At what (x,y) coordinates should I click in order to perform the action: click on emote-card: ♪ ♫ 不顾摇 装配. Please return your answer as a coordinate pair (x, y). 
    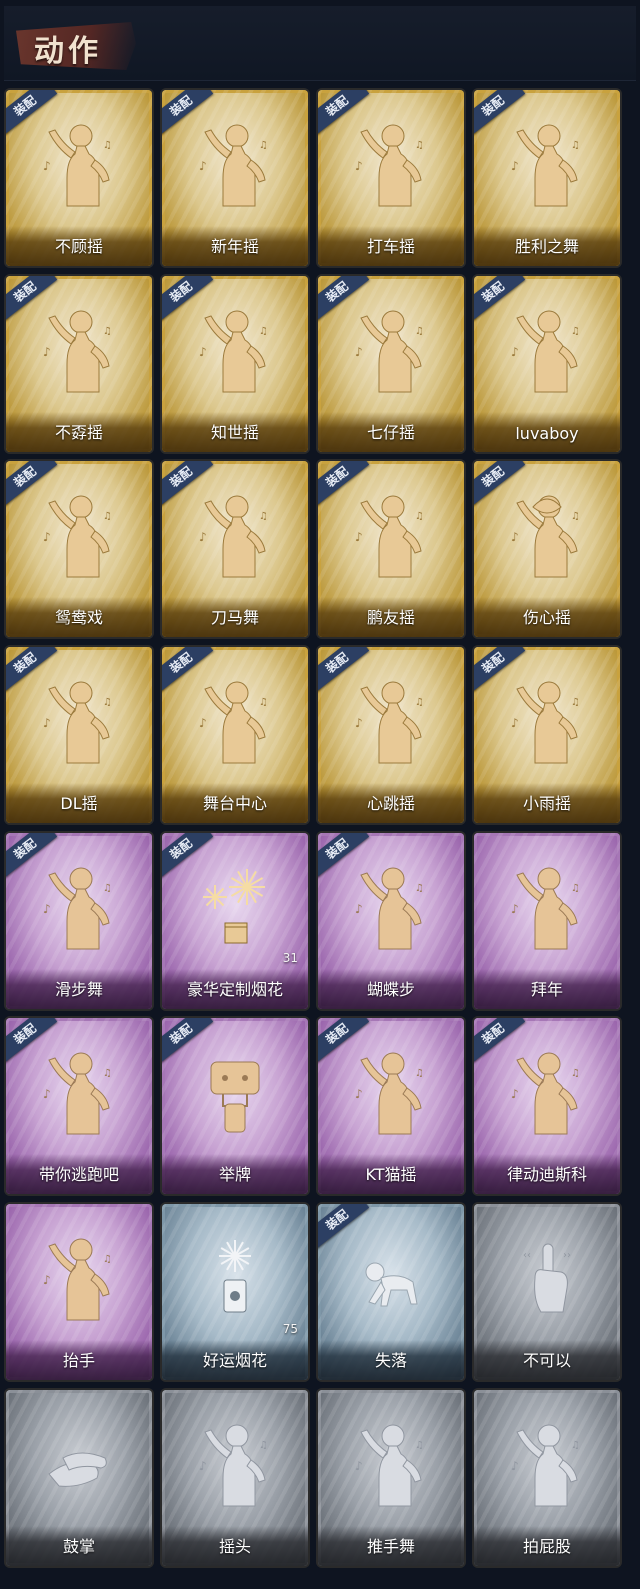
    Looking at the image, I should click on (79, 178).